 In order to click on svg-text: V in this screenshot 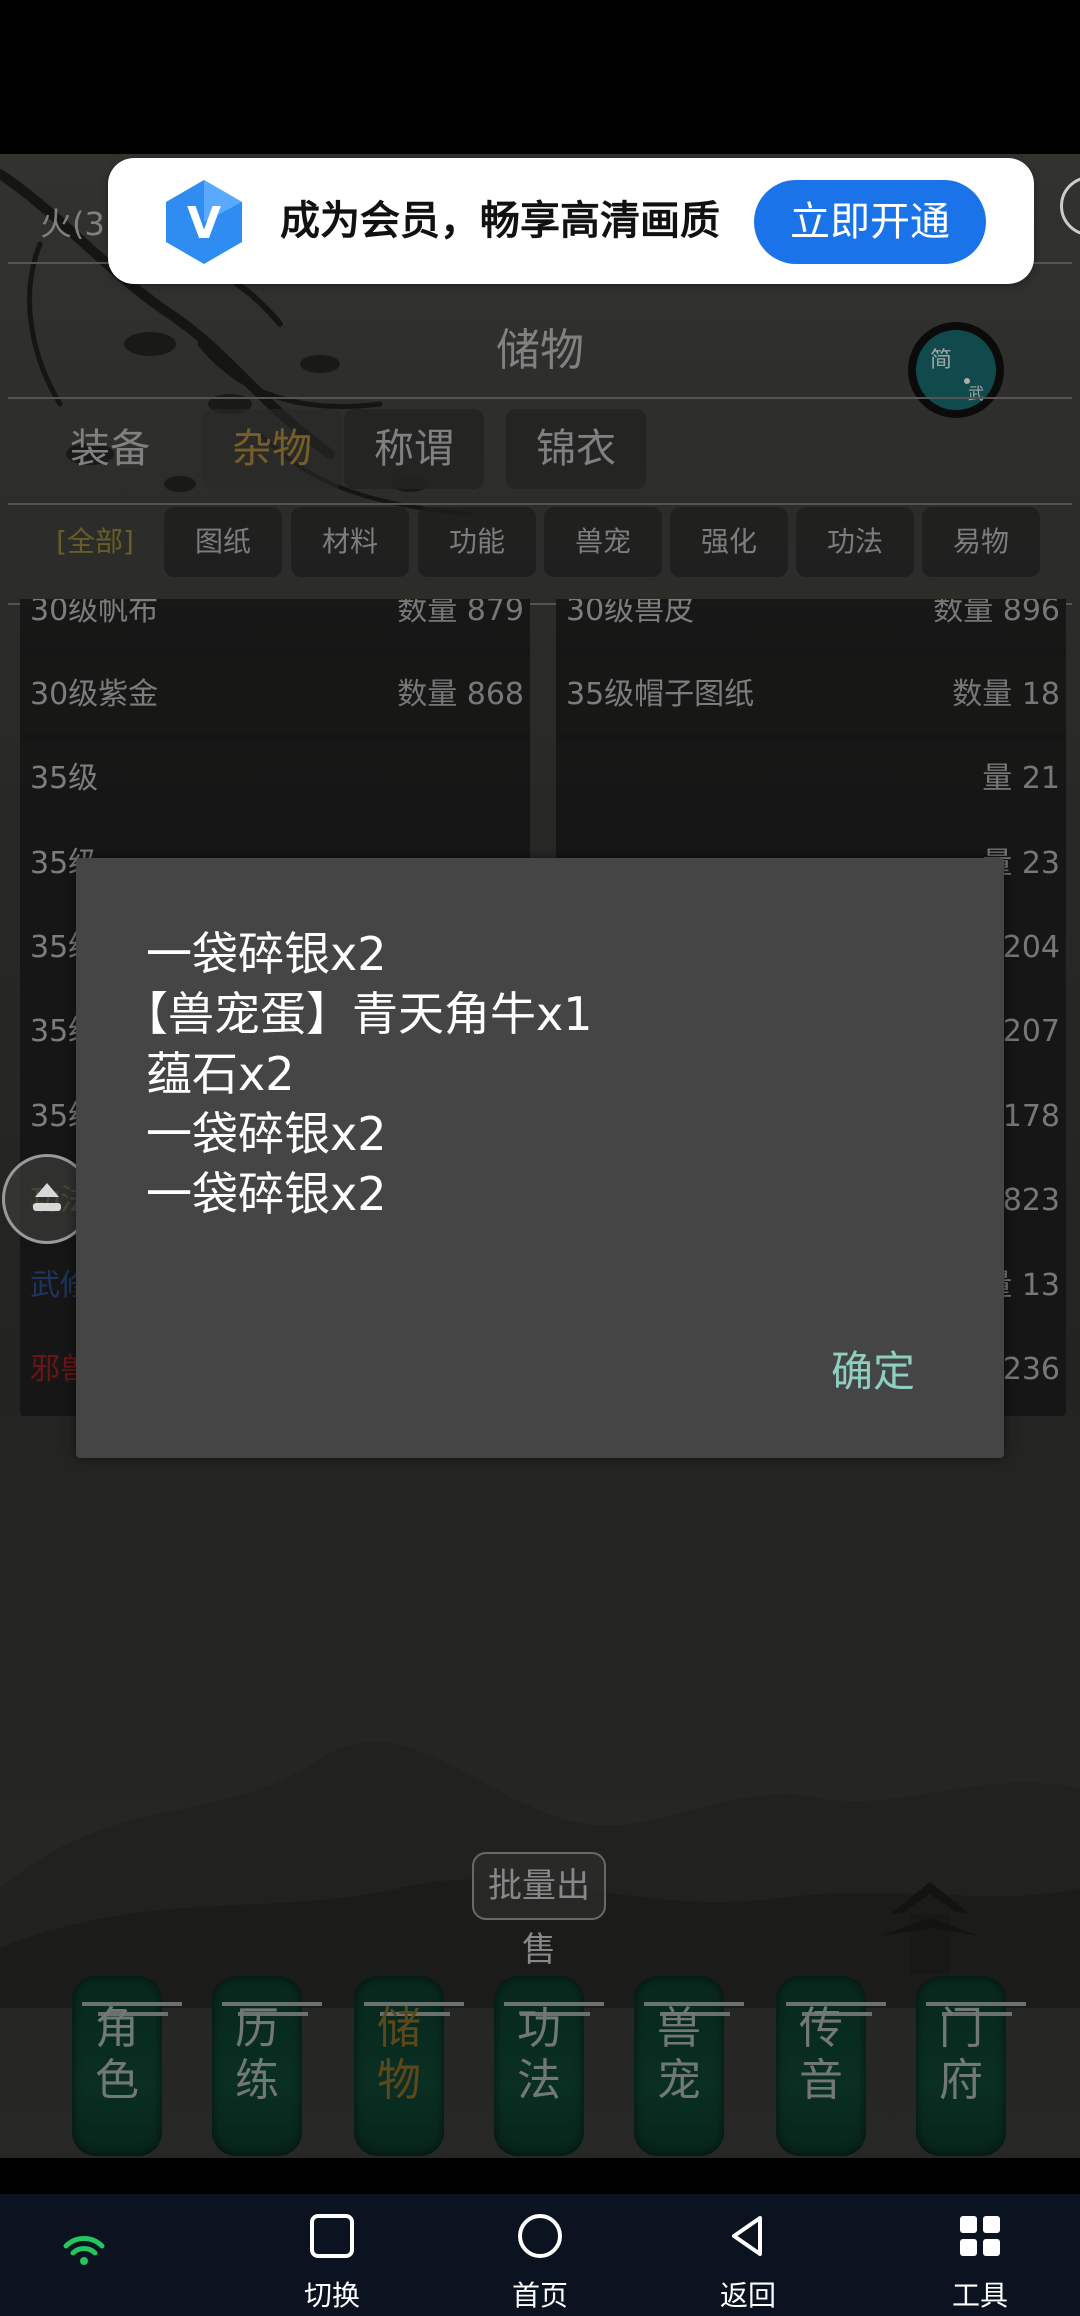, I will do `click(204, 223)`.